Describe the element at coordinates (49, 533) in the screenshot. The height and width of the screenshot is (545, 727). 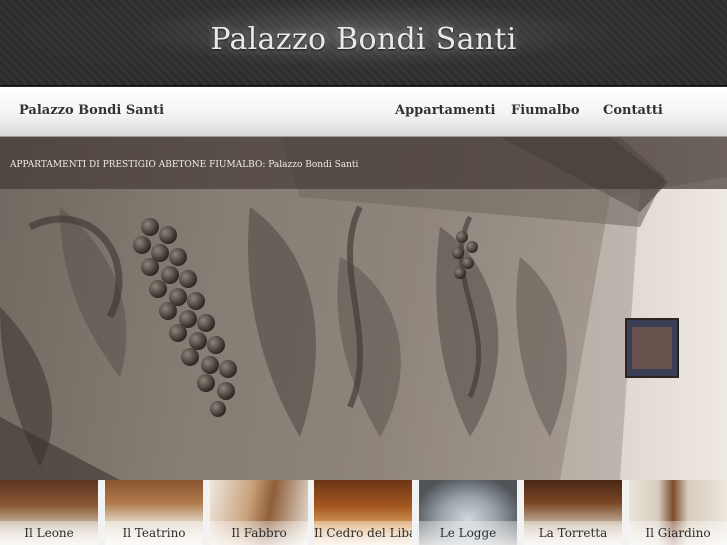
I see `thumb-label: Il Leone` at that location.